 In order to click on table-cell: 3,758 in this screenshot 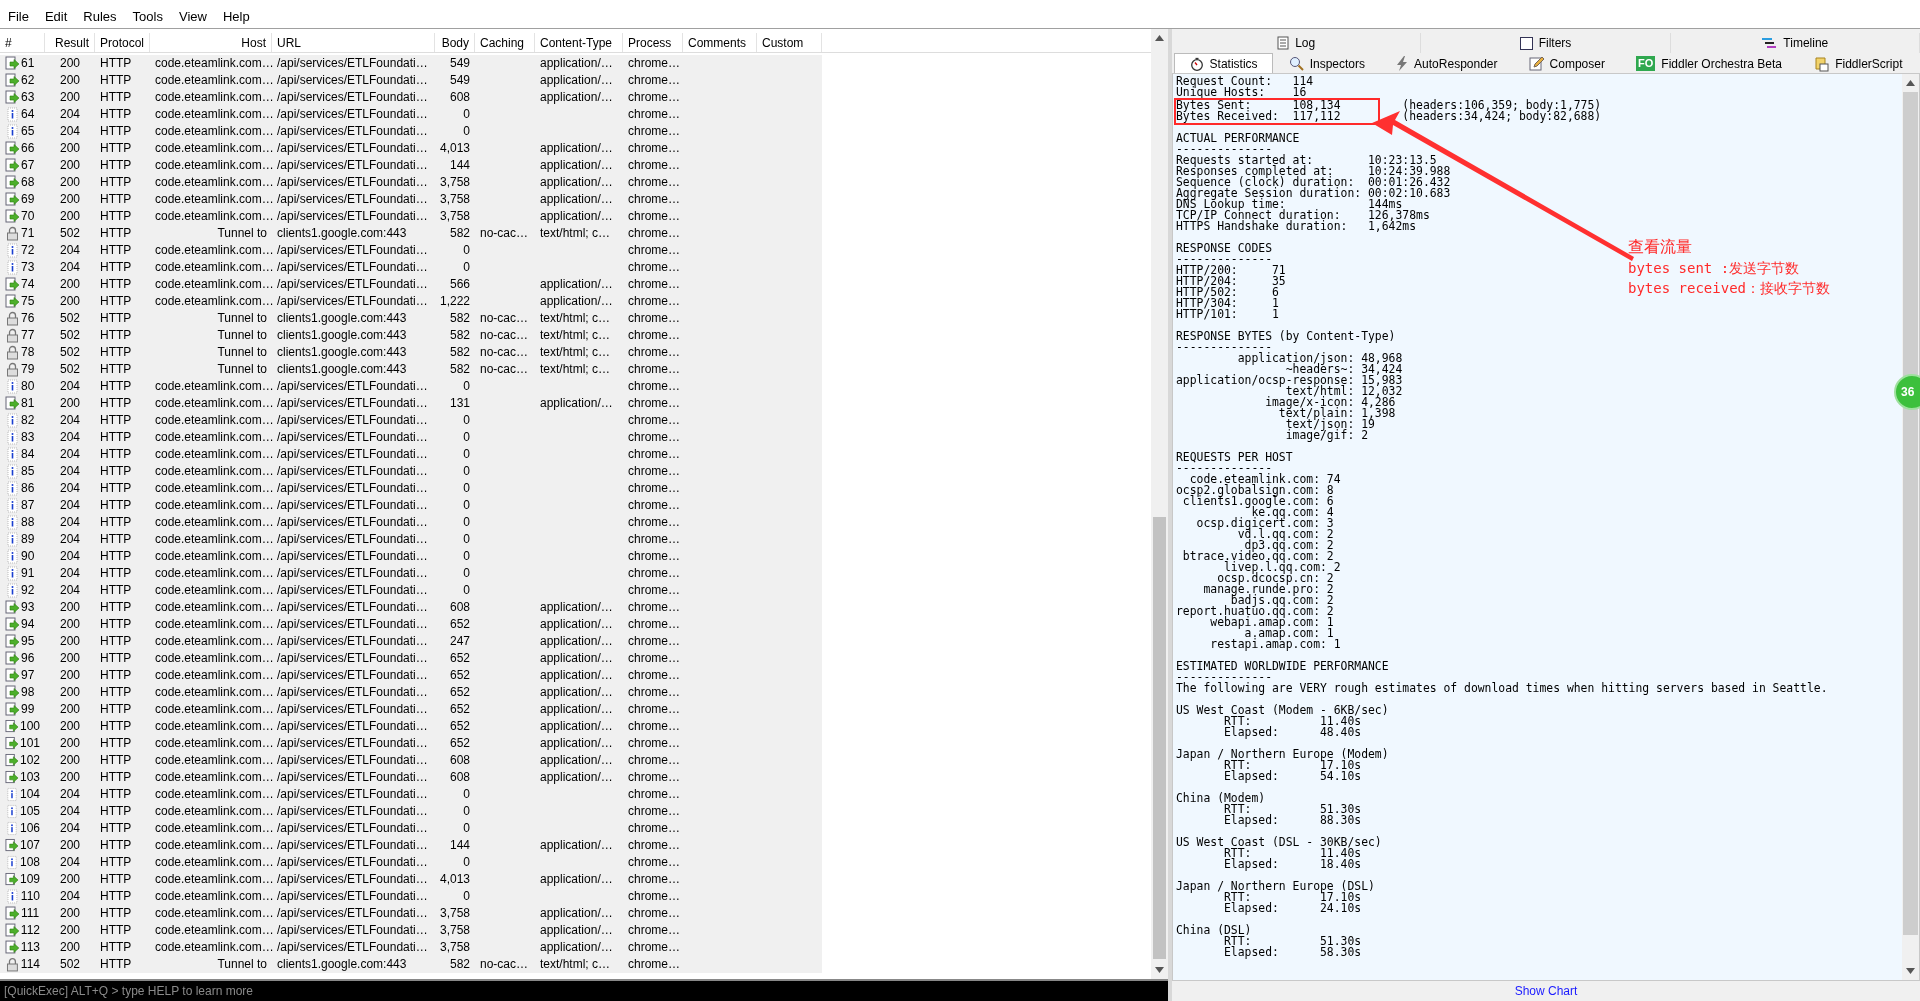, I will do `click(455, 913)`.